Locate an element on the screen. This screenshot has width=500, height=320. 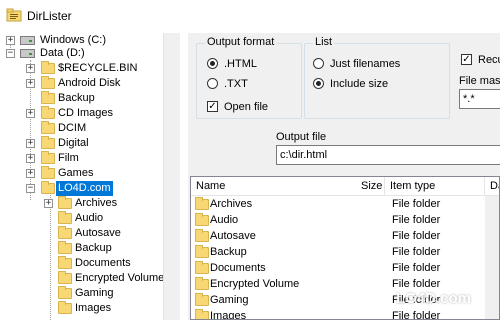
tree-item-audio: Audio is located at coordinates (80, 218).